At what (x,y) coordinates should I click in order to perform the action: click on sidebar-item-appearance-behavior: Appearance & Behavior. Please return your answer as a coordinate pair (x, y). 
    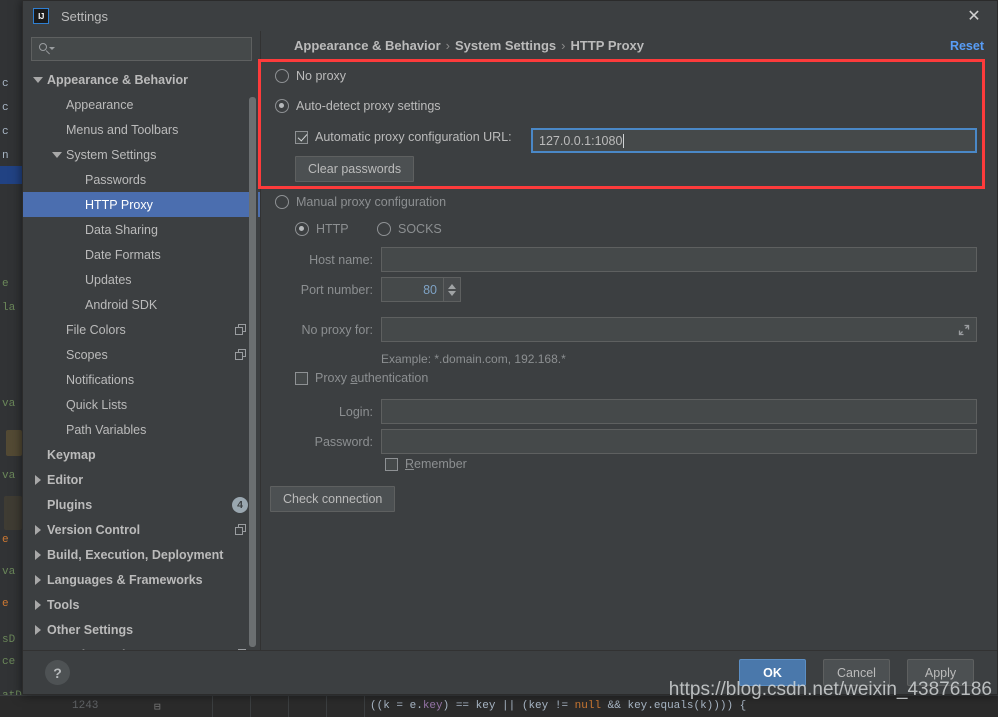
    Looking at the image, I should click on (141, 79).